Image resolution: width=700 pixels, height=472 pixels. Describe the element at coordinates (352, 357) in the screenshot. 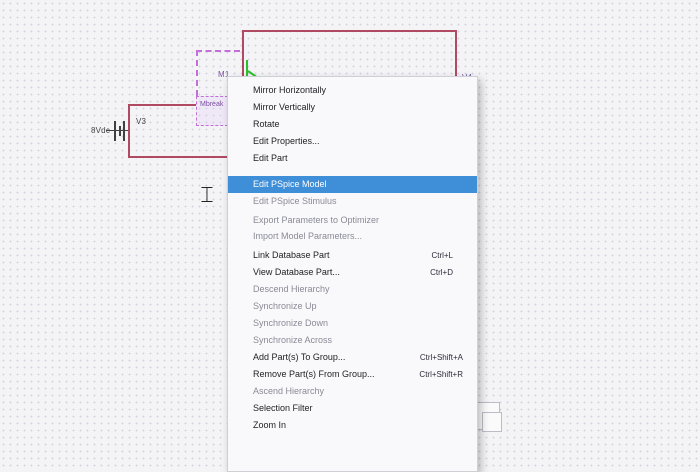

I see `menu-item-add-parts-to-group: Add Part(s) To Group... Ctrl+Shift+A` at that location.